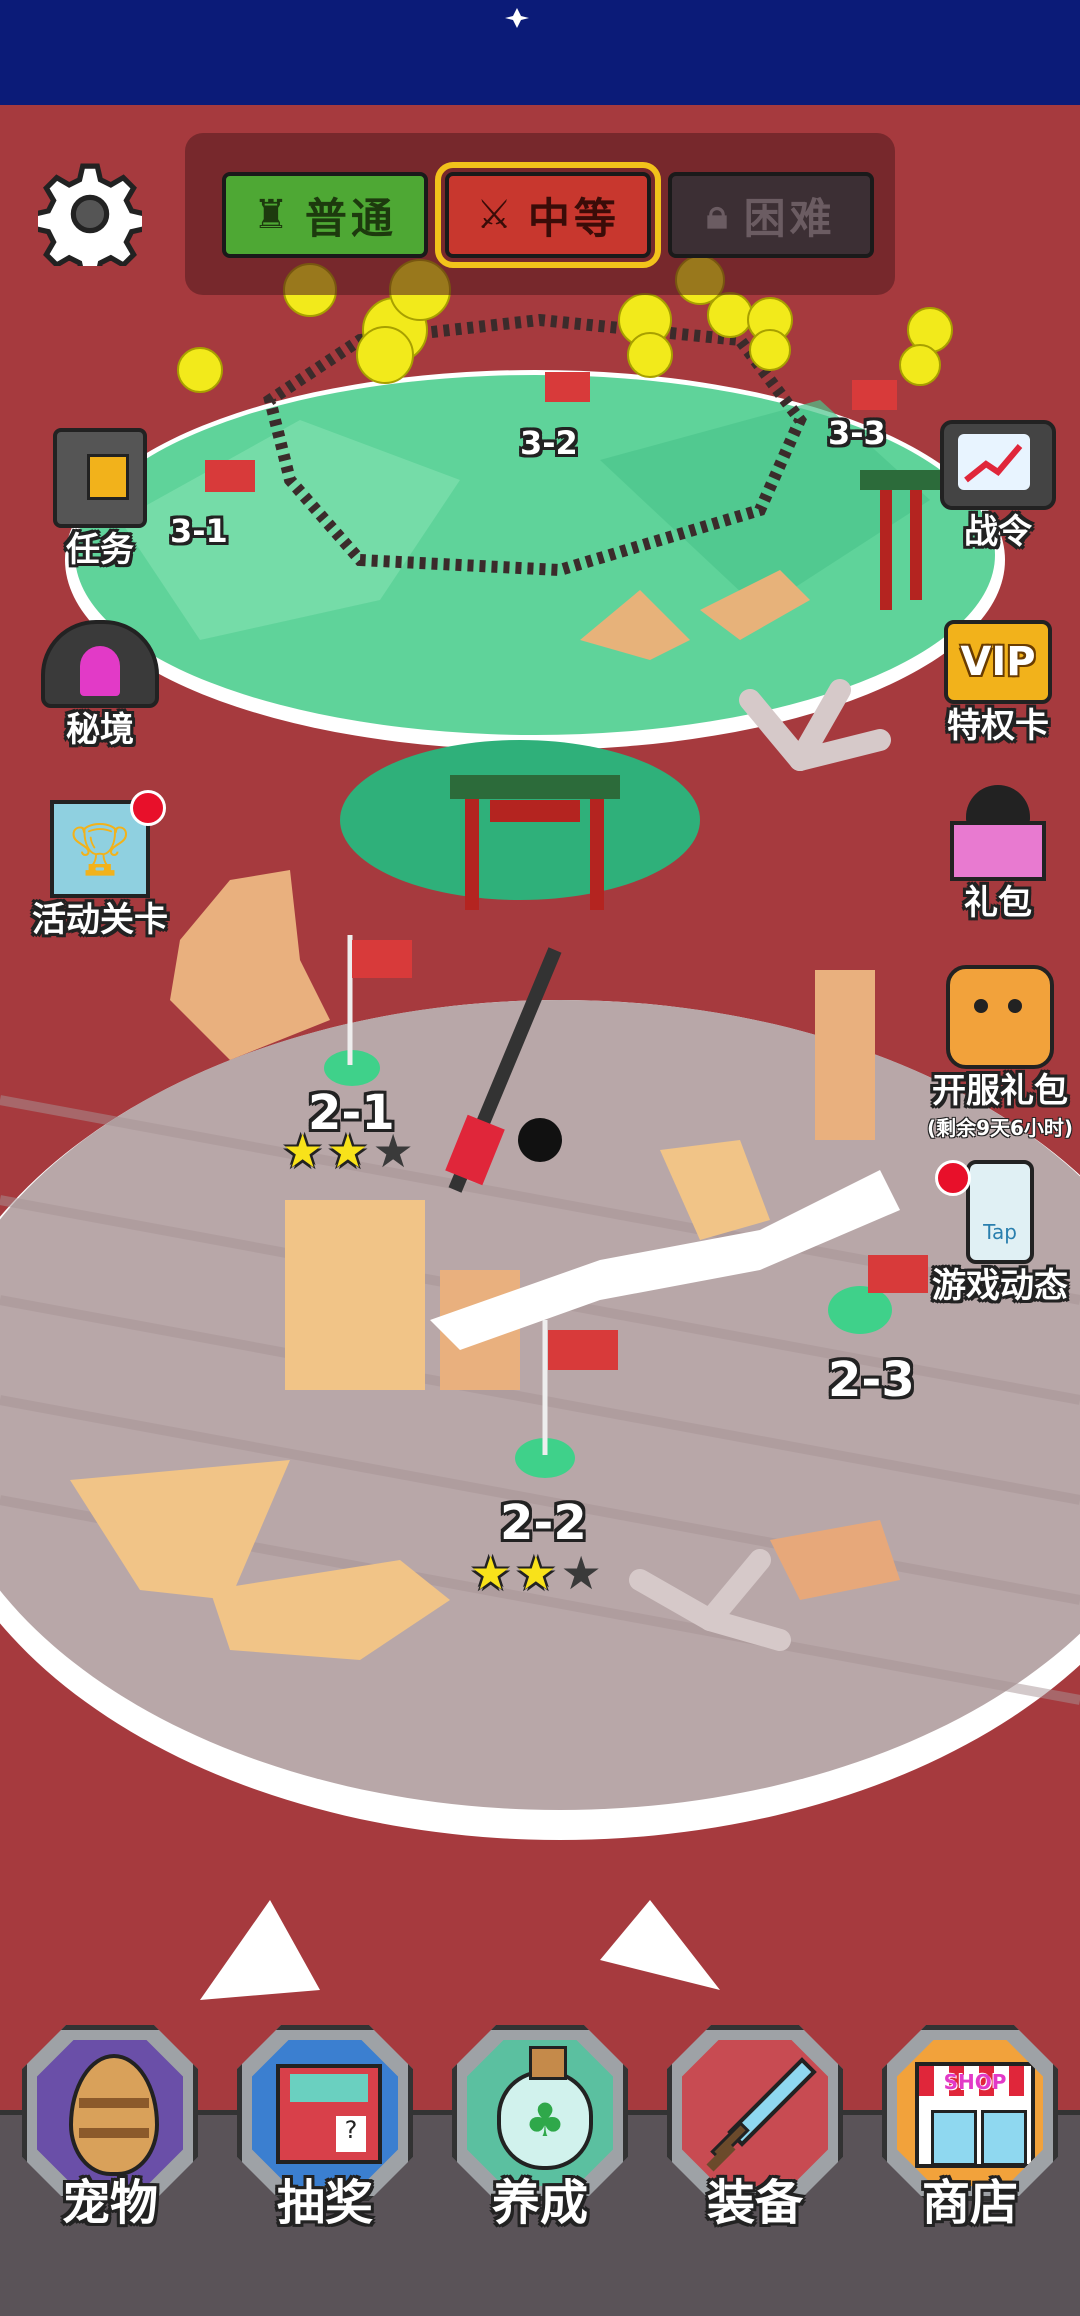 Image resolution: width=1080 pixels, height=2316 pixels. I want to click on difficulty-medium-label: 中等, so click(573, 218).